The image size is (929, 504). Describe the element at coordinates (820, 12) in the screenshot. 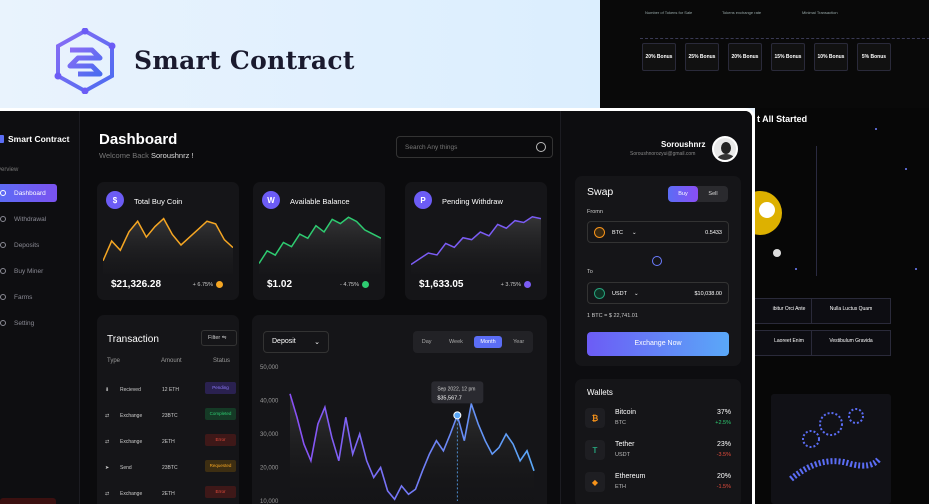

I see `stat-label: Minimal Transaction` at that location.